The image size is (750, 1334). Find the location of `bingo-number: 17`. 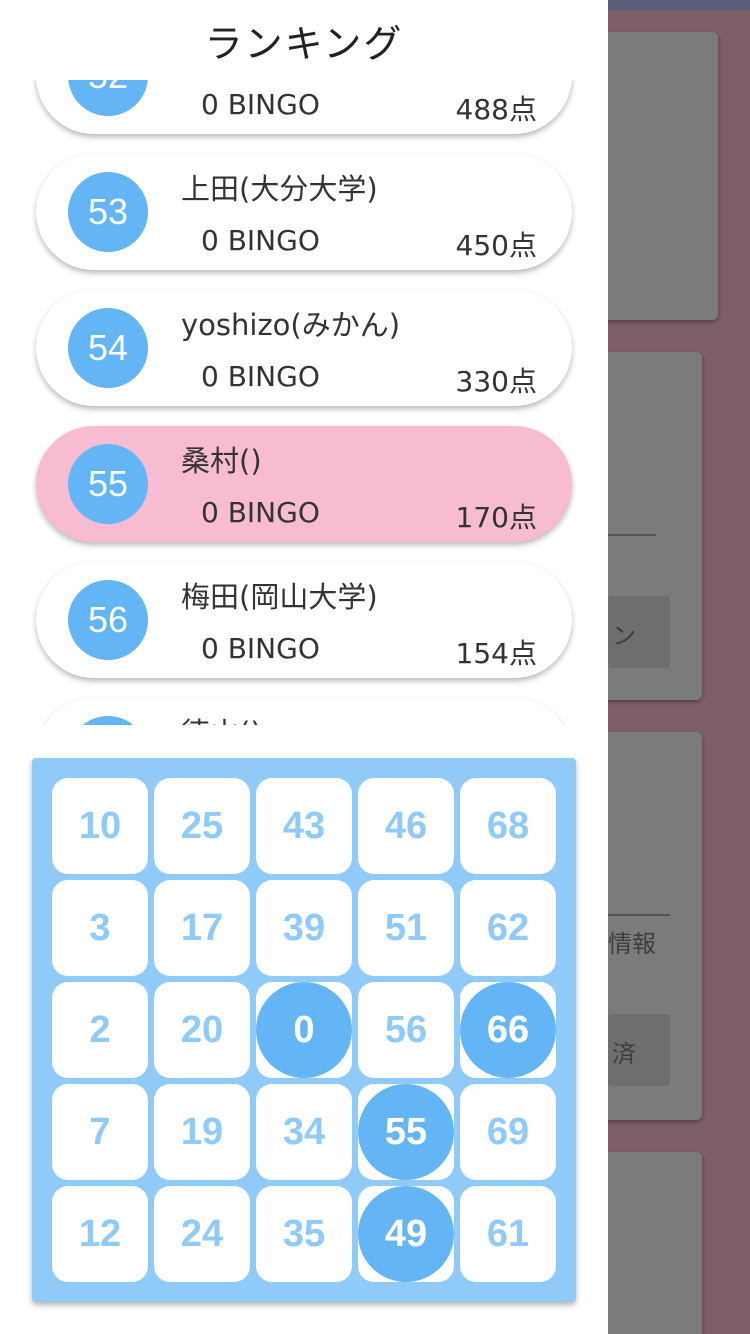

bingo-number: 17 is located at coordinates (202, 927).